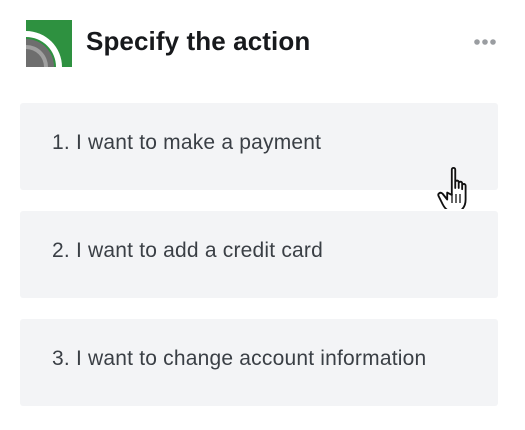  What do you see at coordinates (239, 358) in the screenshot?
I see `option-label: 3. I want to change account information` at bounding box center [239, 358].